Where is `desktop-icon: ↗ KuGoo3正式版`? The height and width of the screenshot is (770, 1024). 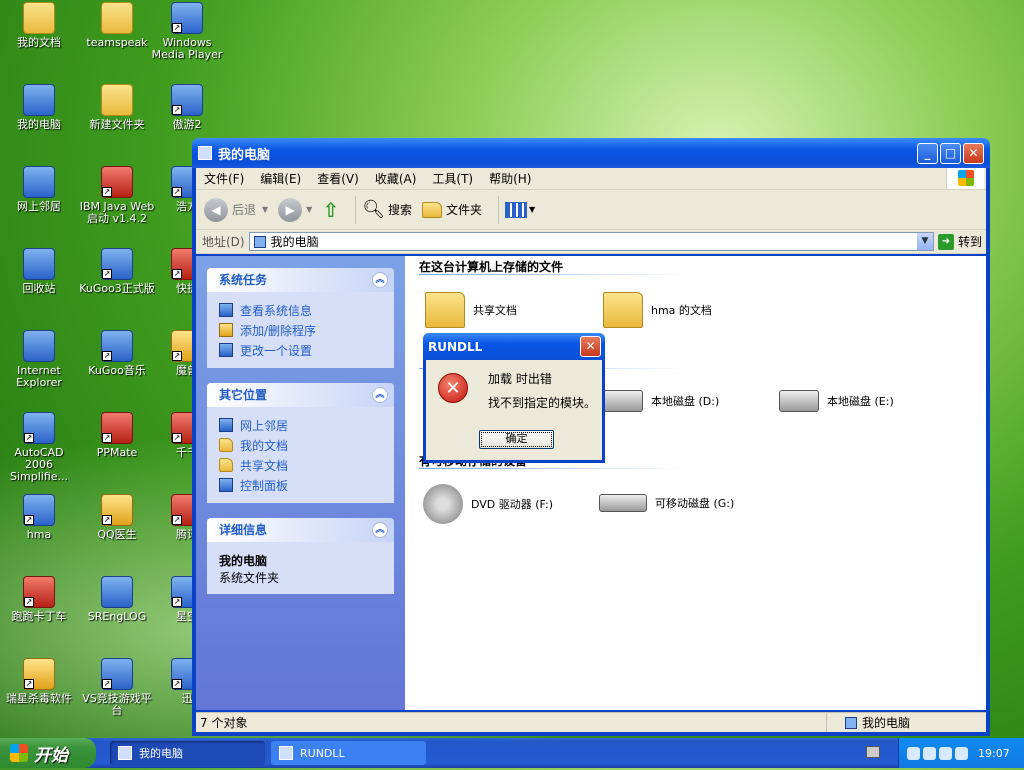
desktop-icon: ↗ KuGoo3正式版 is located at coordinates (117, 271).